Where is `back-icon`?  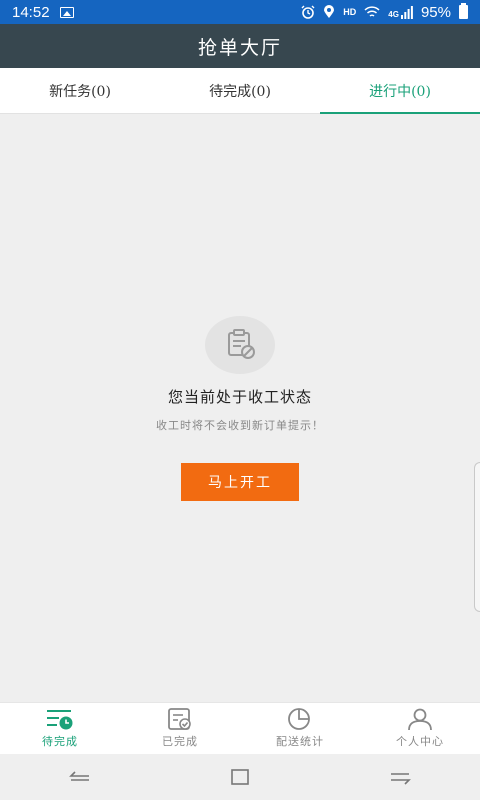 back-icon is located at coordinates (80, 777).